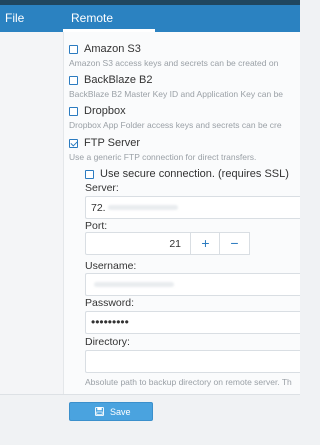 Image resolution: width=320 pixels, height=445 pixels. What do you see at coordinates (89, 174) in the screenshot?
I see `secure-connection-checkbox` at bounding box center [89, 174].